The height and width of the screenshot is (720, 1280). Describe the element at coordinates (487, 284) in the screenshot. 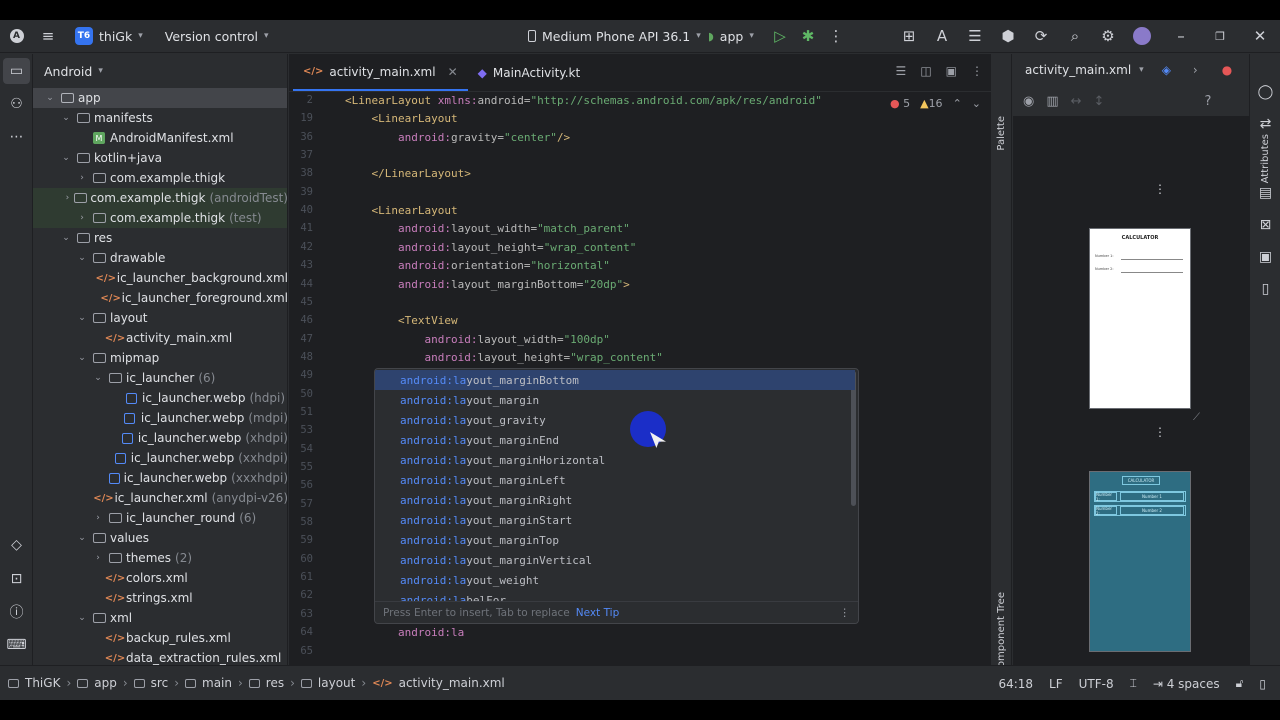

I see `code-line: android:layout_marginBottom="20dp">` at that location.